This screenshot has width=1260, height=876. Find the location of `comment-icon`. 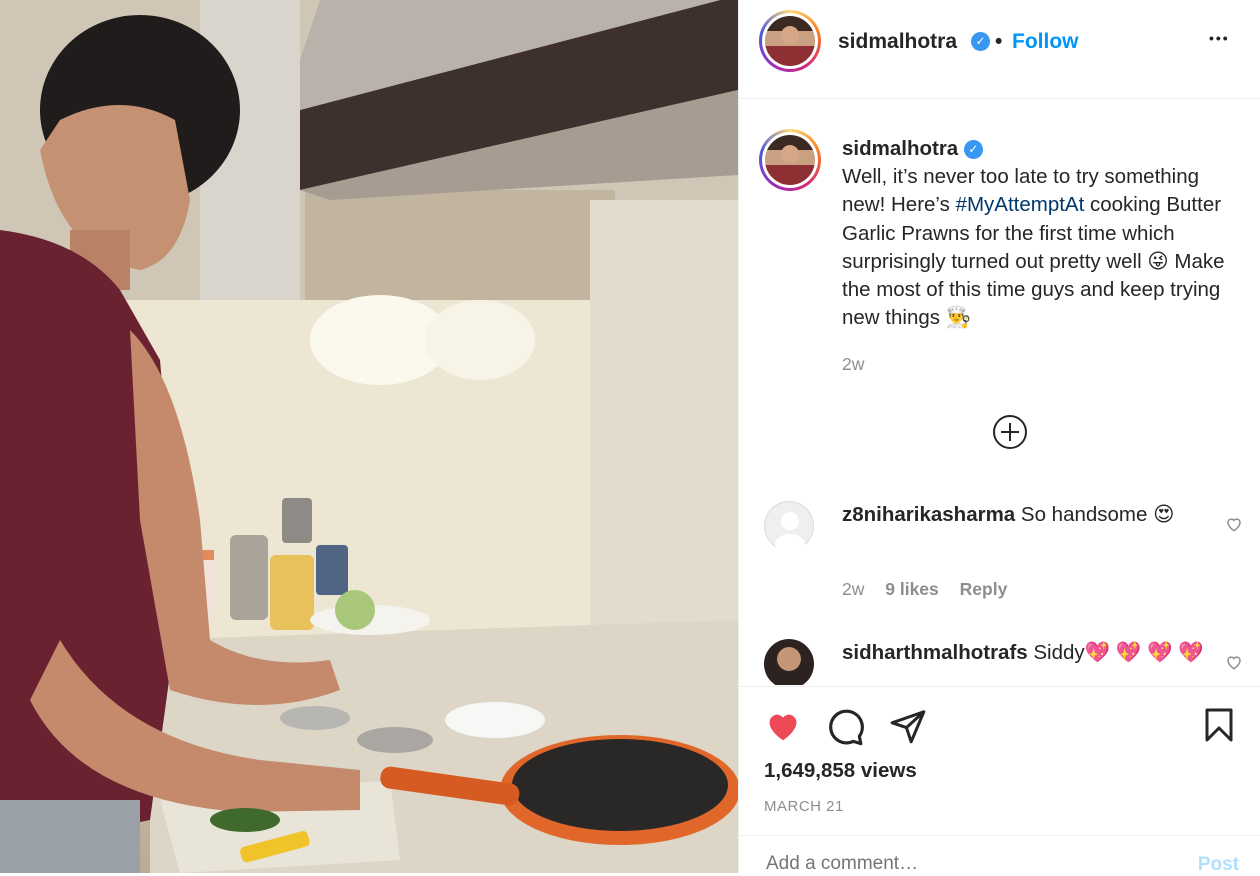

comment-icon is located at coordinates (845, 727).